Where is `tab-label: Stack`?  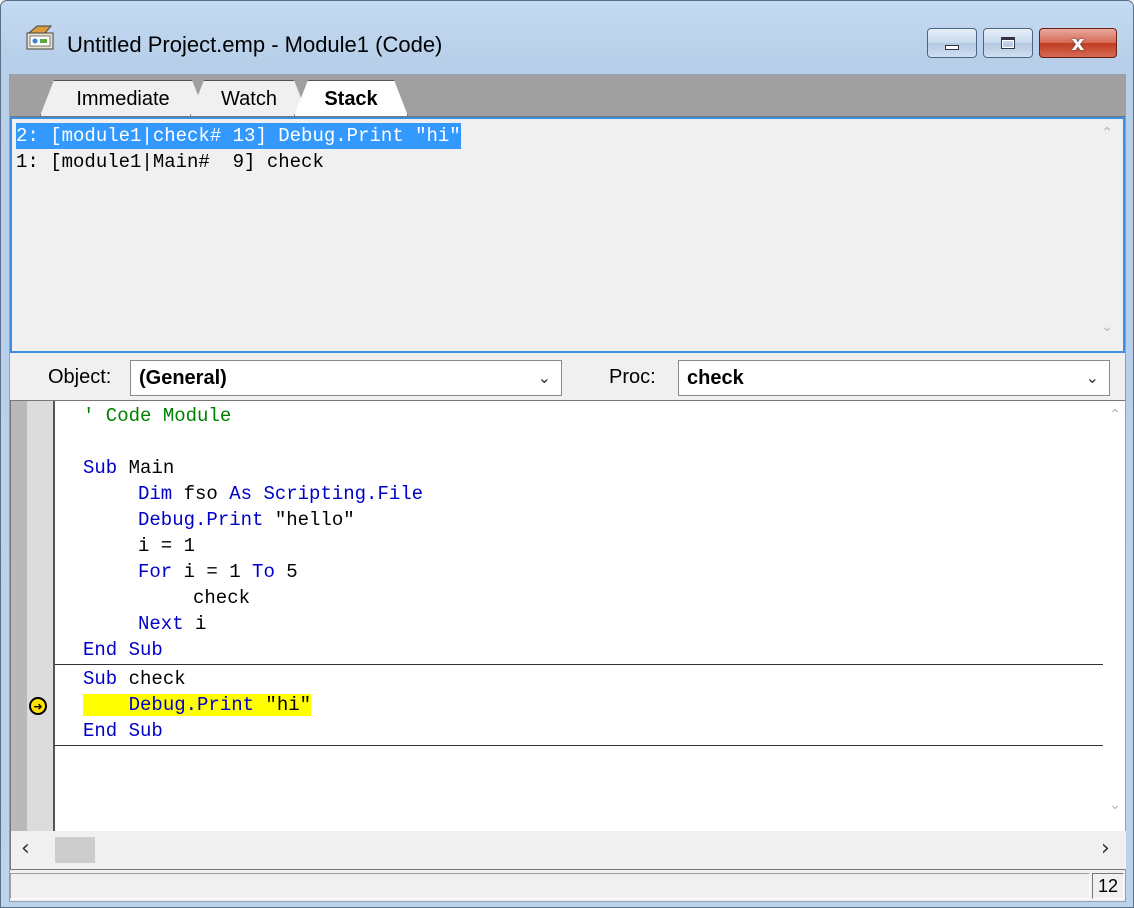 tab-label: Stack is located at coordinates (351, 99).